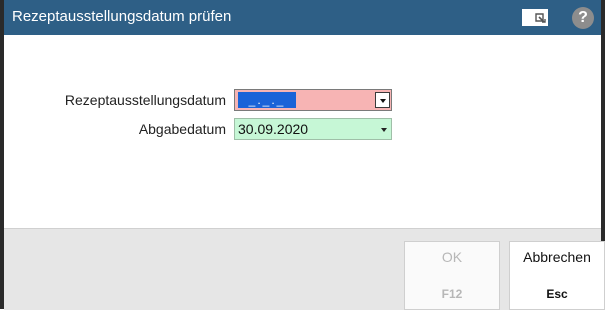 The width and height of the screenshot is (605, 310). Describe the element at coordinates (122, 16) in the screenshot. I see `dialog-title: Rezeptausstellungsdatum prüfen` at that location.